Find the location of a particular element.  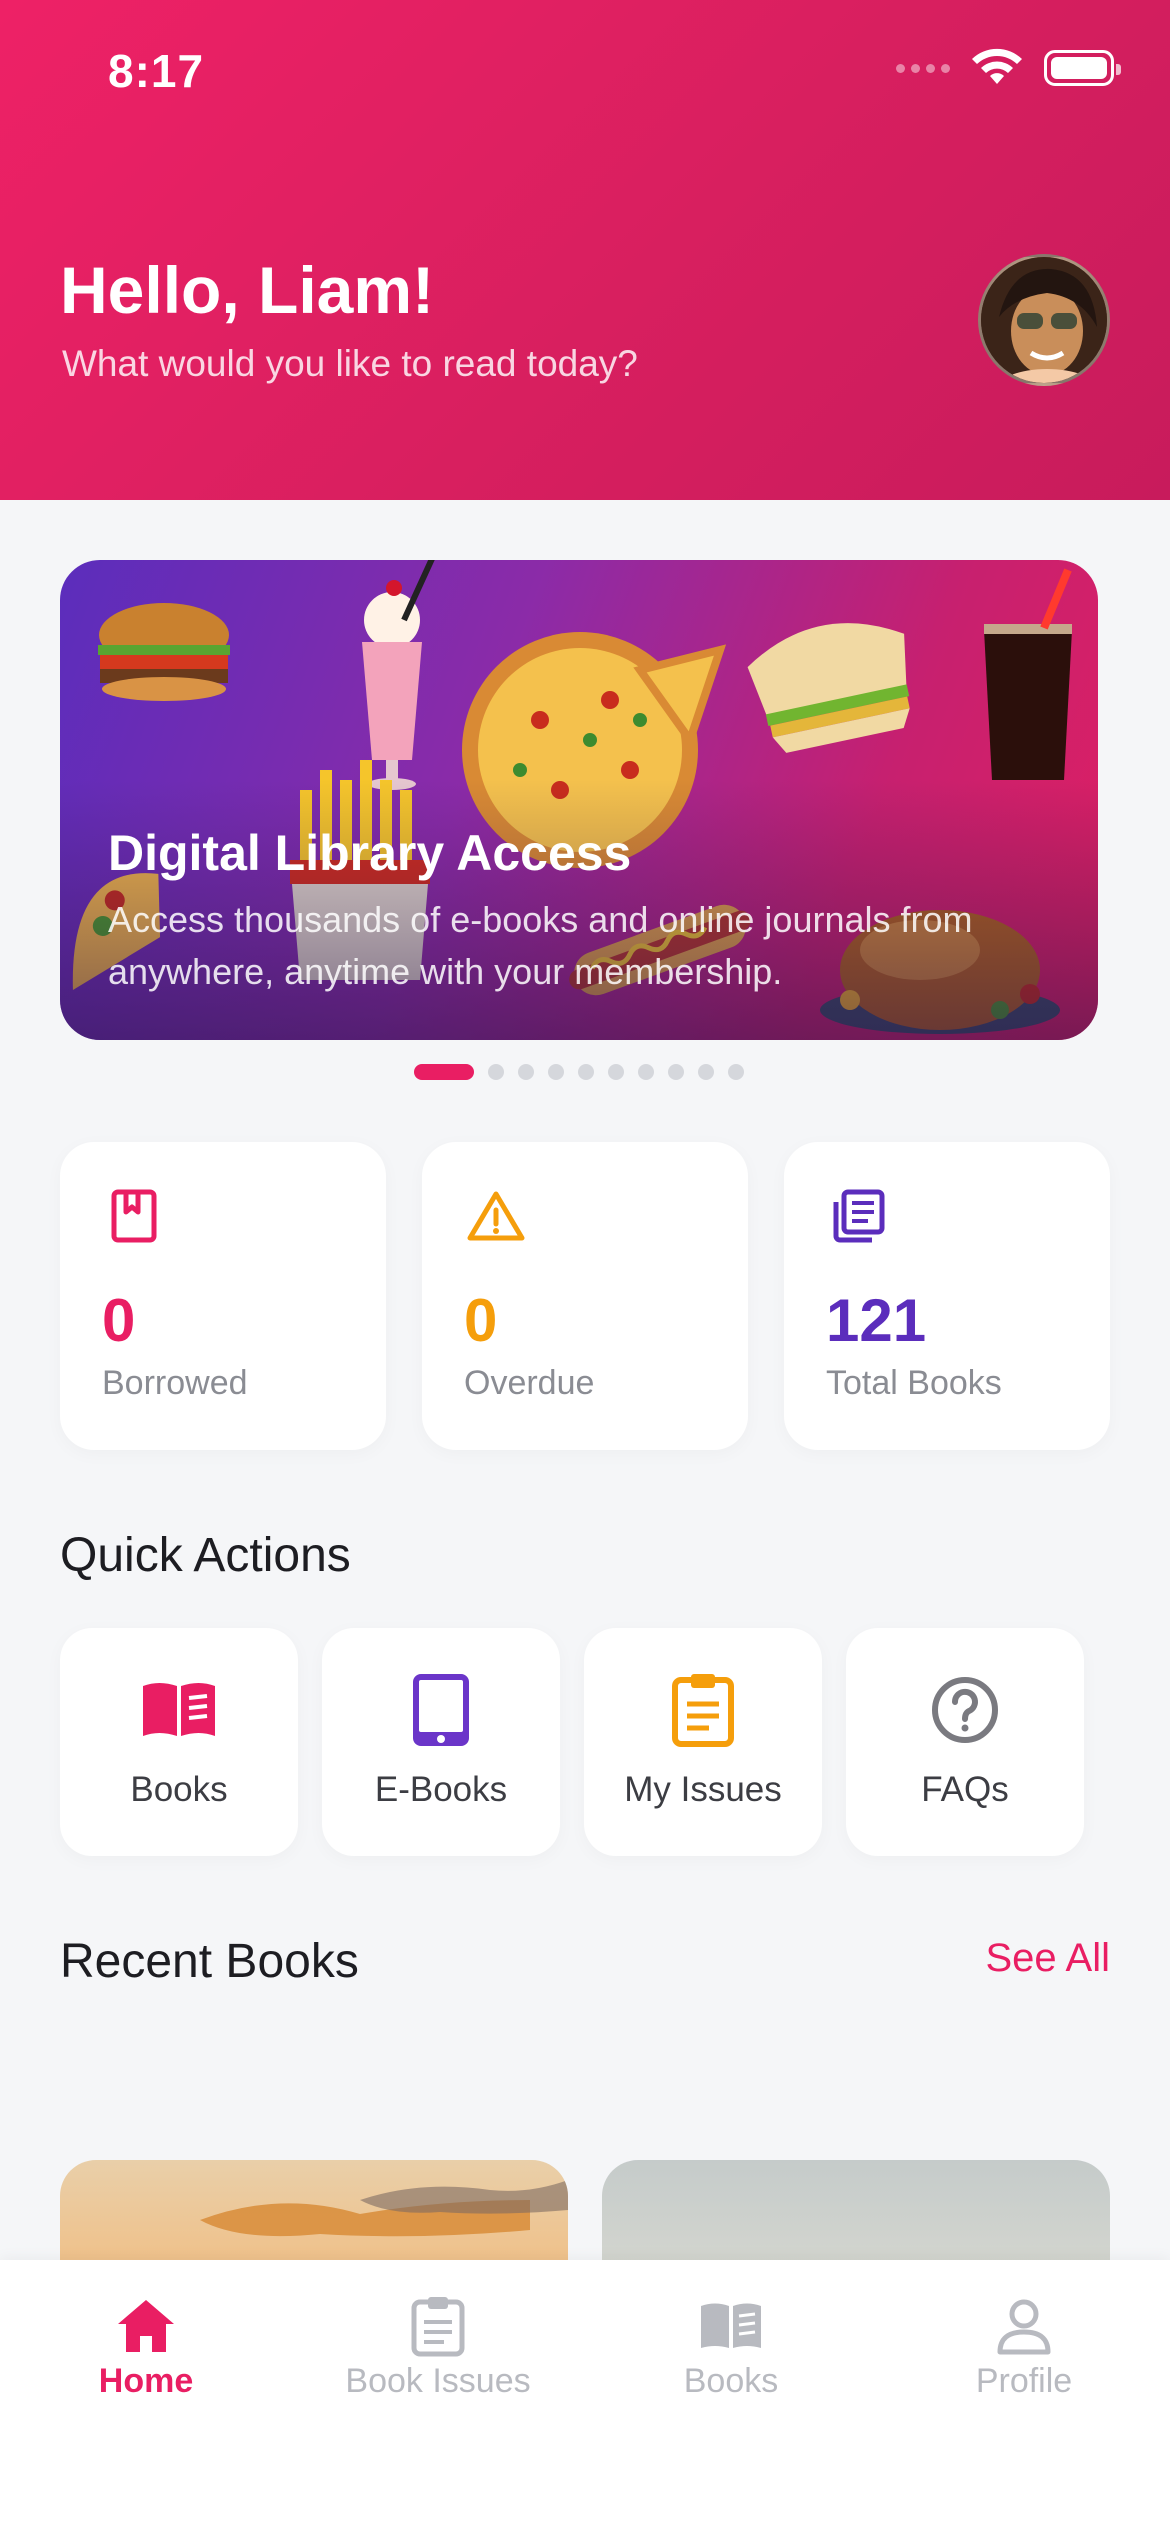

quick-action-label: Books is located at coordinates (179, 1789).